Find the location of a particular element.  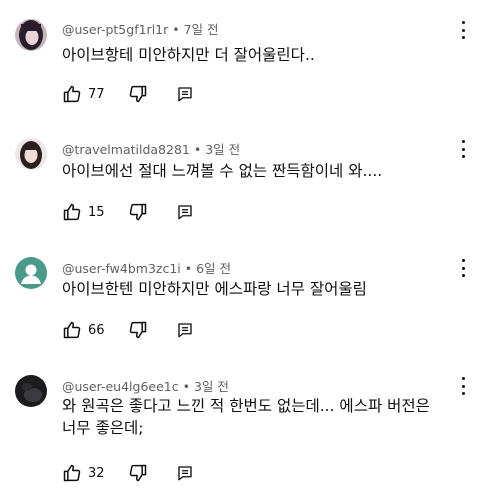

comment-text: 아이브한텐 미안하지만 에스파랑 너무 잘어울림 is located at coordinates (214, 289).